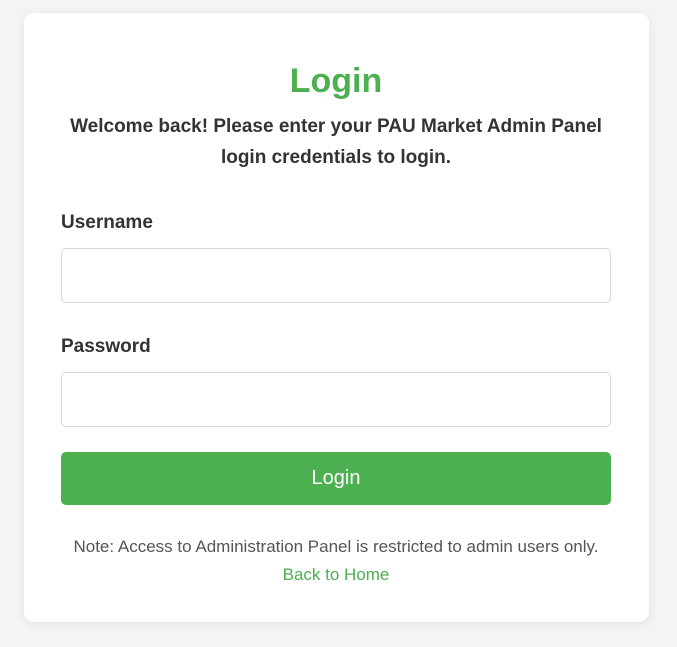 This screenshot has width=677, height=647. I want to click on login-button: Login, so click(336, 478).